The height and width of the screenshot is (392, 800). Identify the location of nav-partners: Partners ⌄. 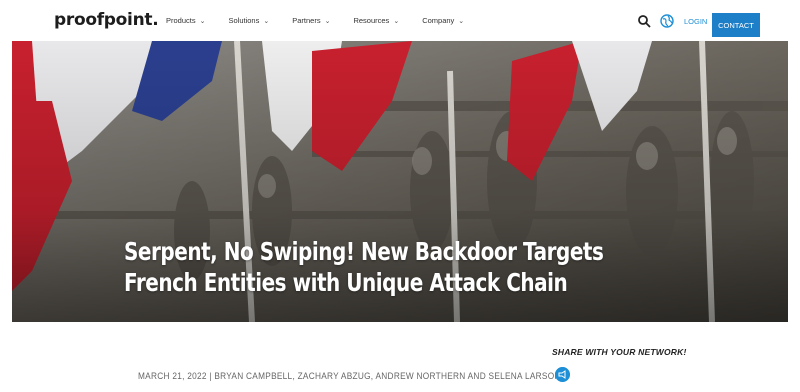
(311, 20).